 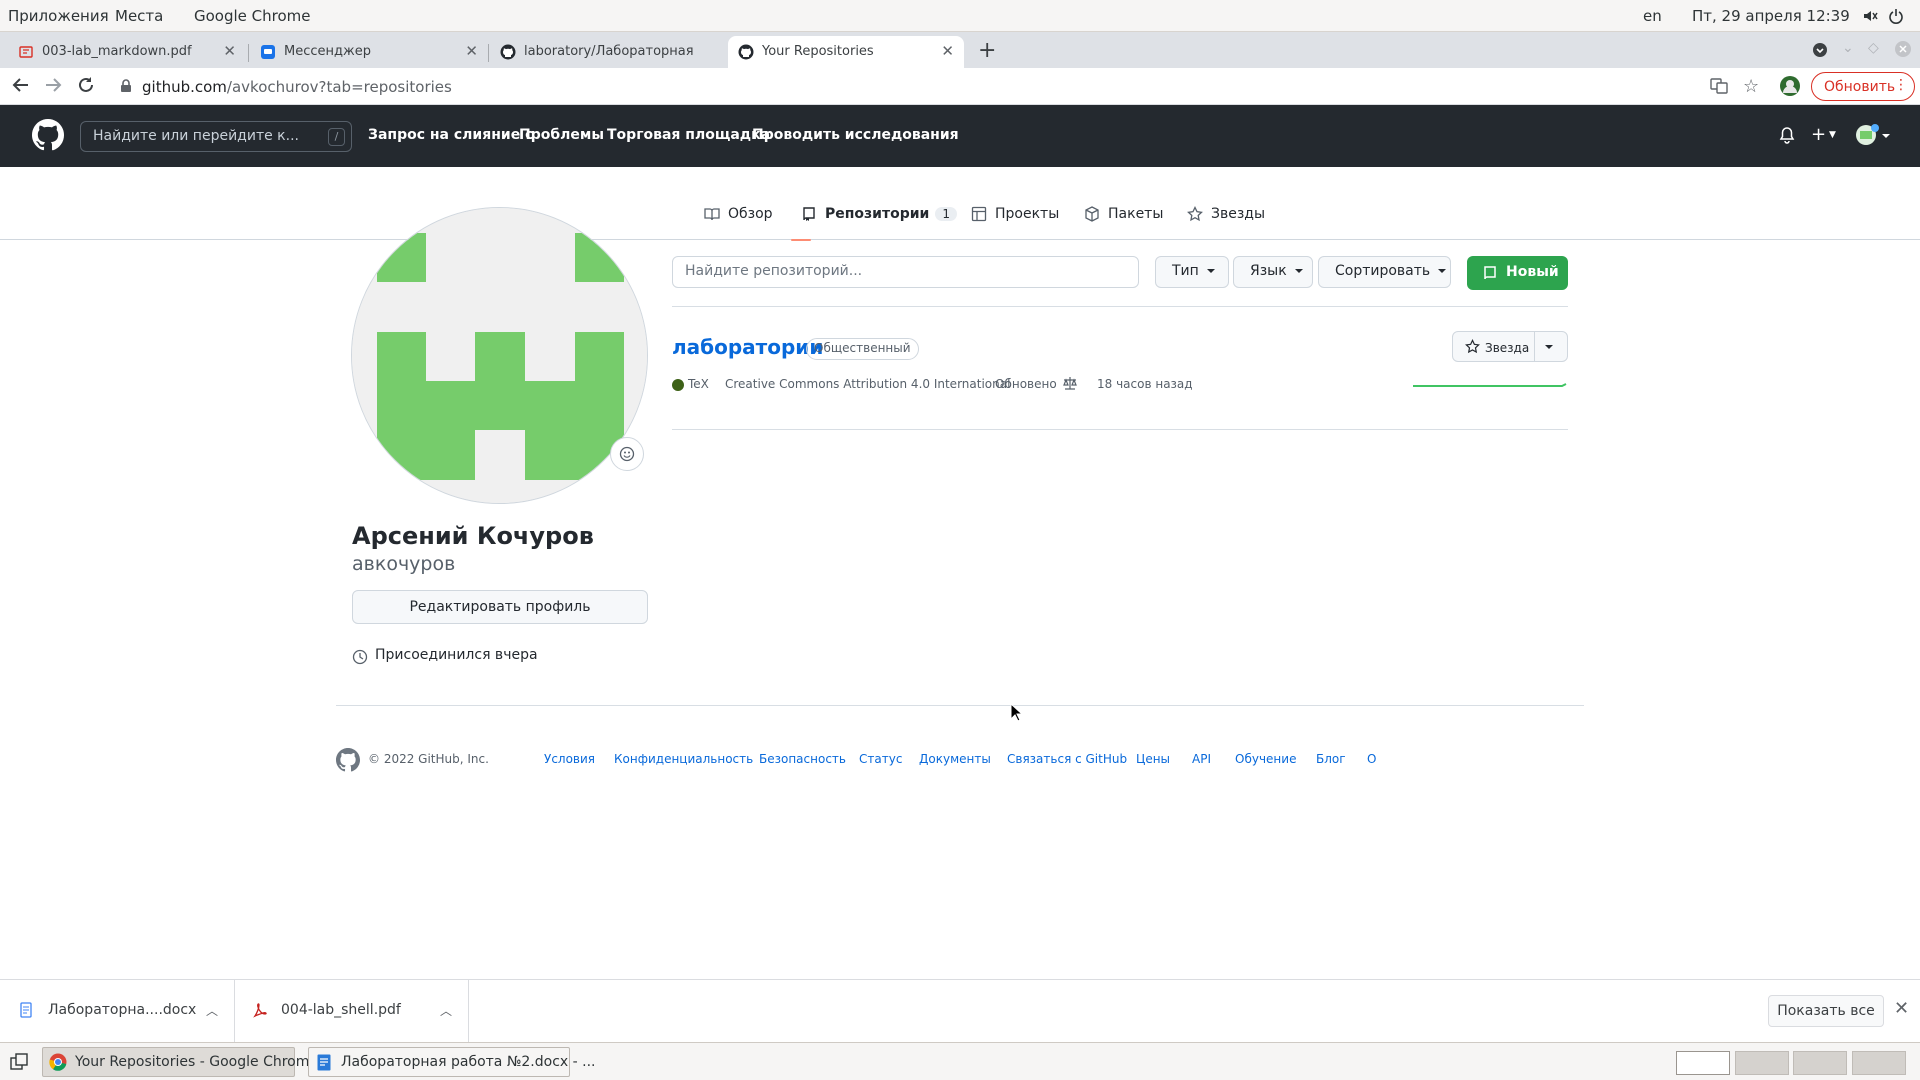 What do you see at coordinates (1273, 272) in the screenshot?
I see `language-filter-button: Язык` at bounding box center [1273, 272].